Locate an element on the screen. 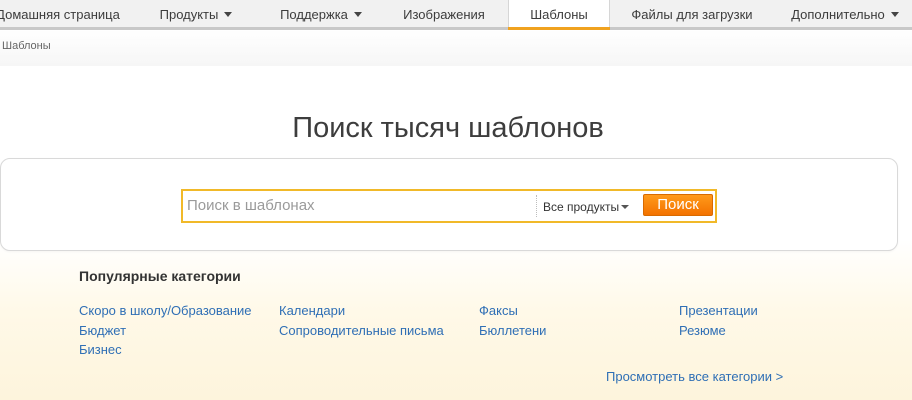 The height and width of the screenshot is (400, 912). list-item: Скоро в школу/Образование is located at coordinates (165, 311).